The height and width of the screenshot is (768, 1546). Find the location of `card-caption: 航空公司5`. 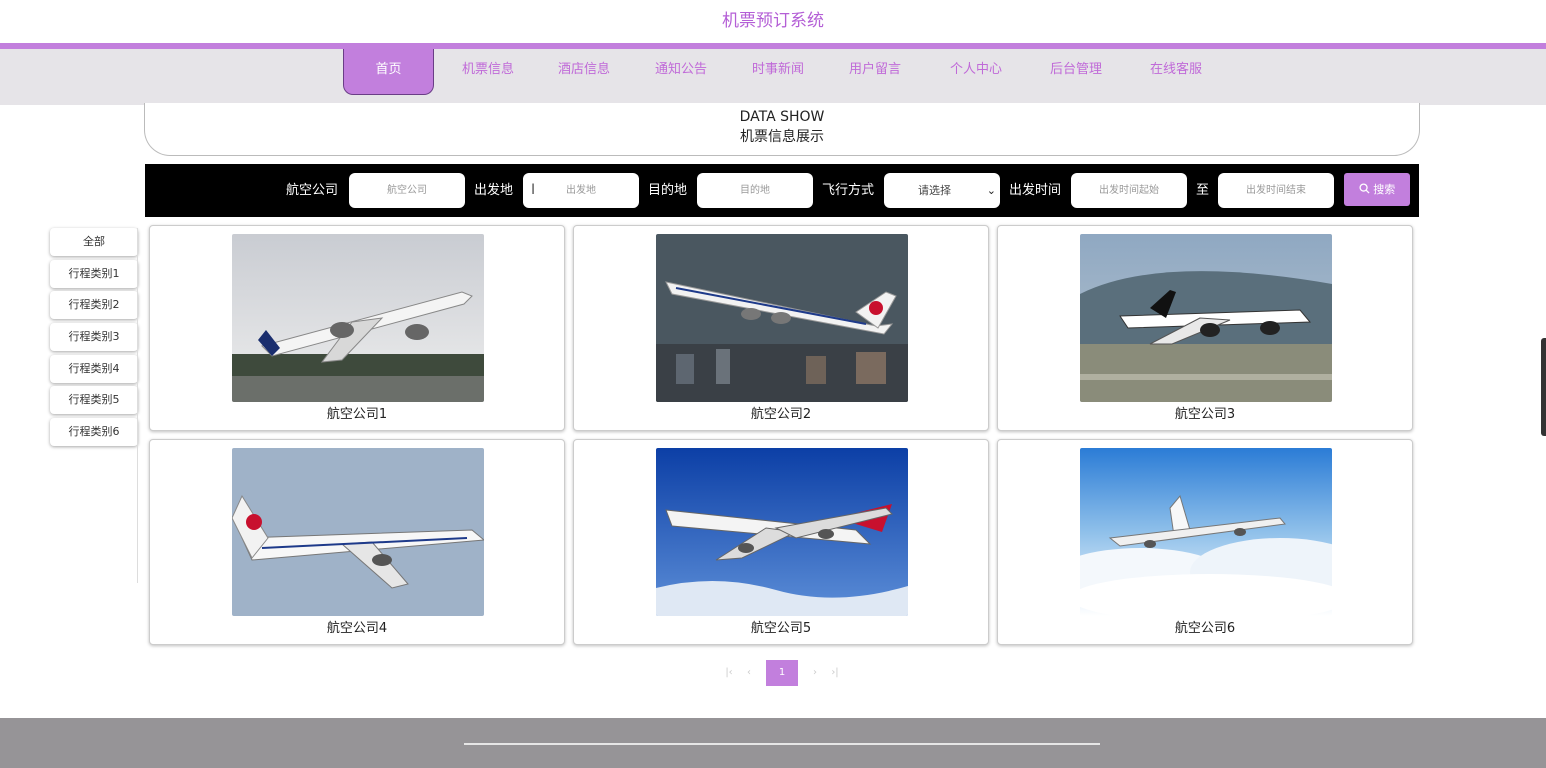

card-caption: 航空公司5 is located at coordinates (781, 626).